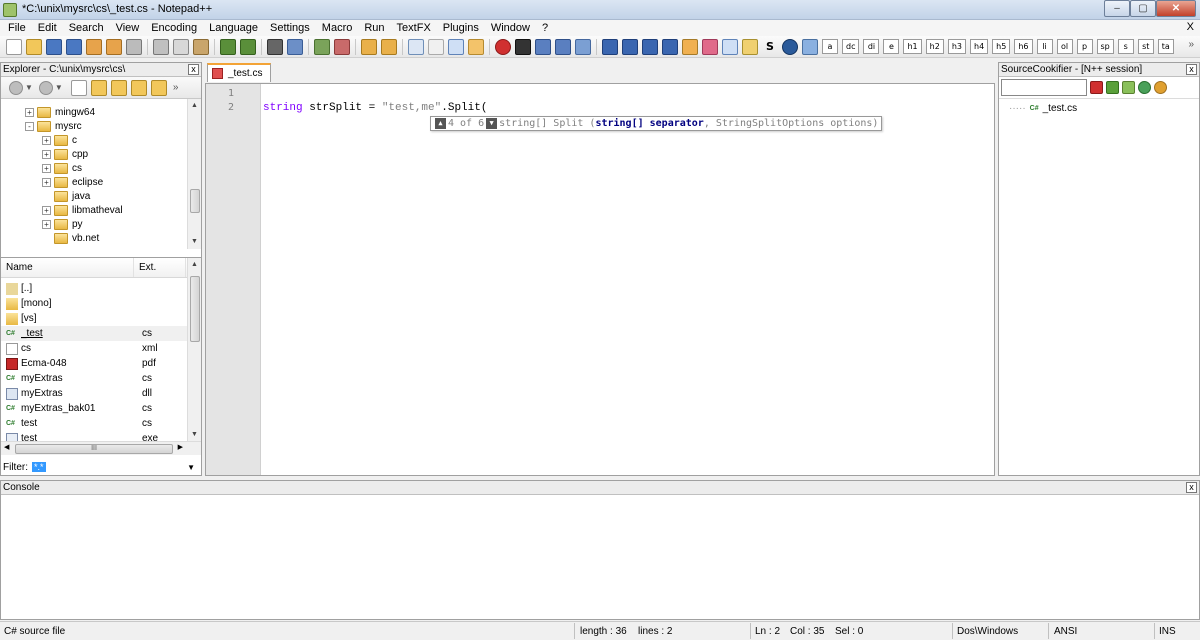  What do you see at coordinates (228, 46) in the screenshot?
I see `undo-icon` at bounding box center [228, 46].